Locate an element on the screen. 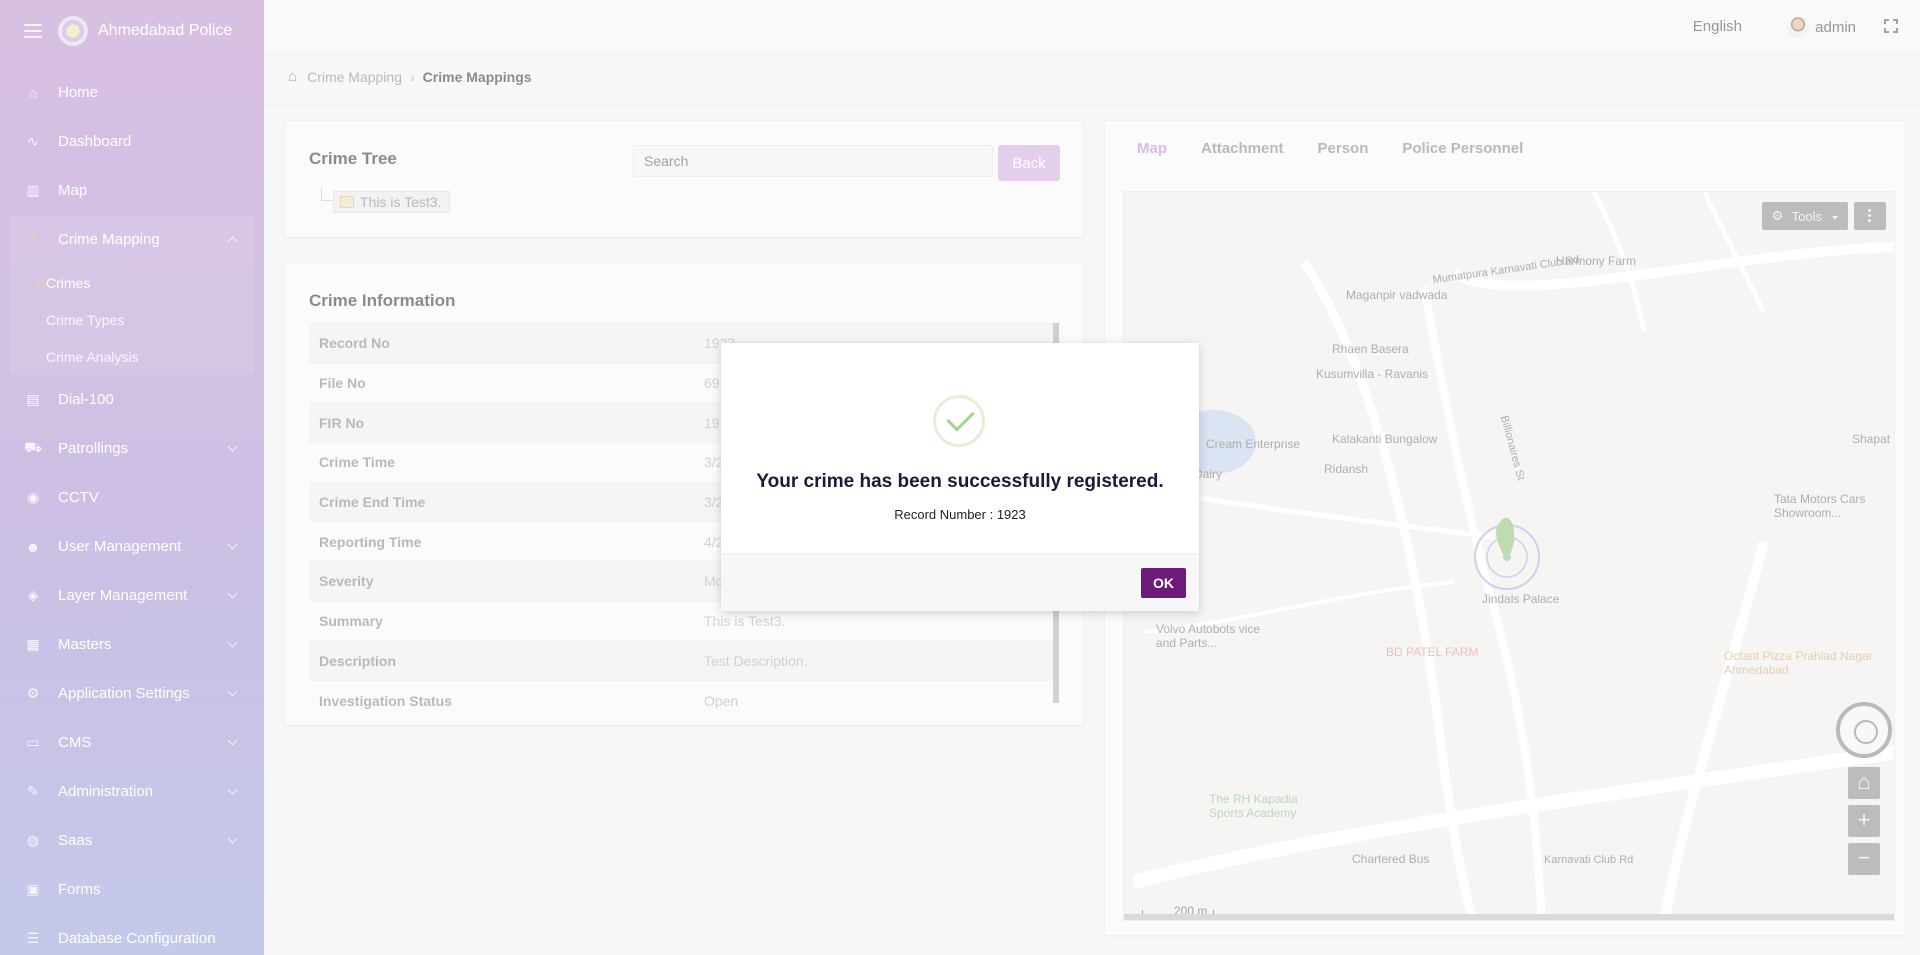 This screenshot has width=1920, height=955. dialog-message: Record Number : 1923 is located at coordinates (960, 514).